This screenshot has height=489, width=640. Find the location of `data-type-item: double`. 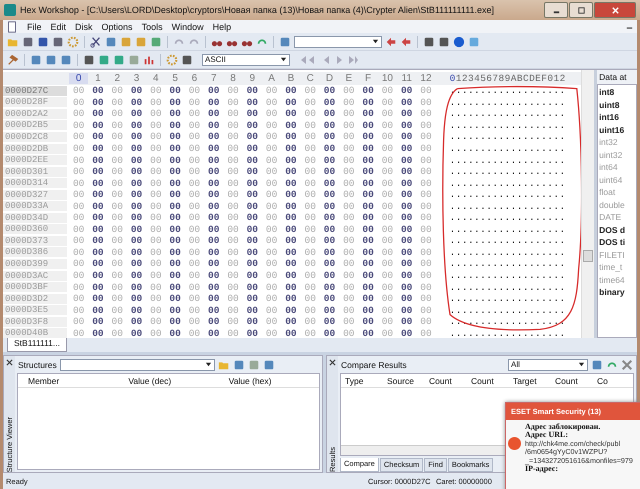

data-type-item: double is located at coordinates (617, 206).